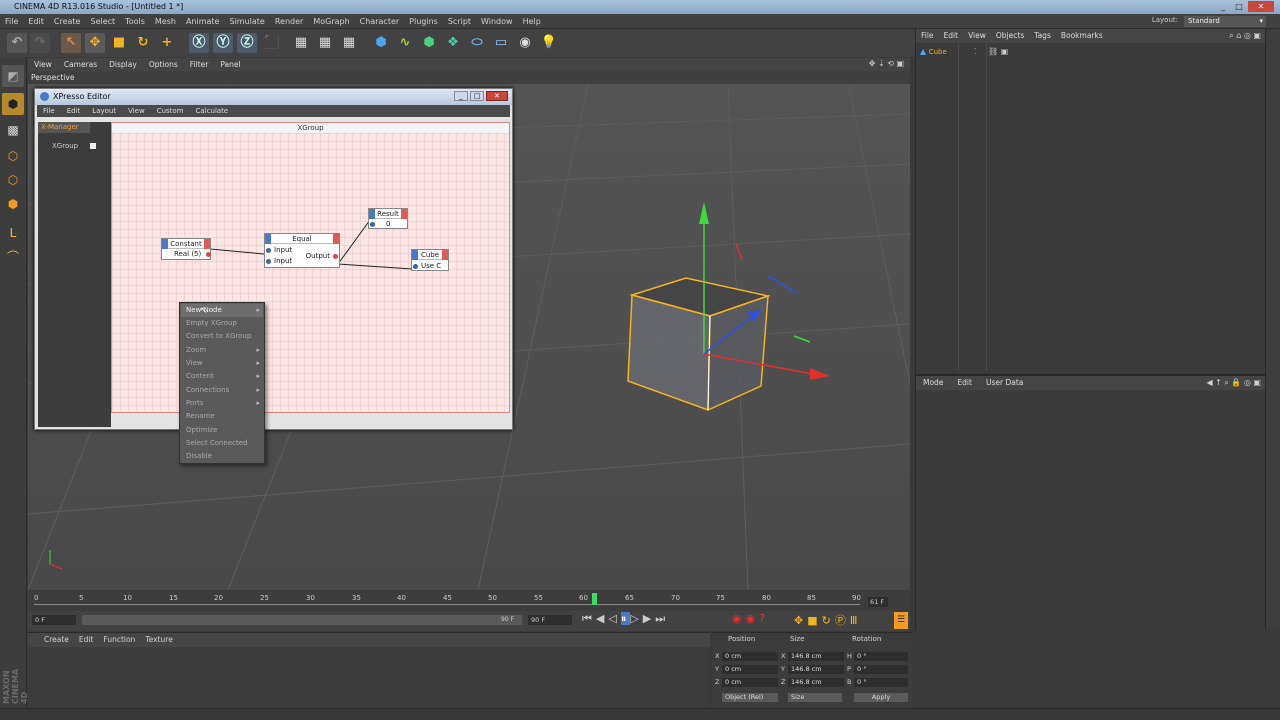 This screenshot has width=1280, height=720. I want to click on size-mode-dropdown: Size, so click(815, 697).